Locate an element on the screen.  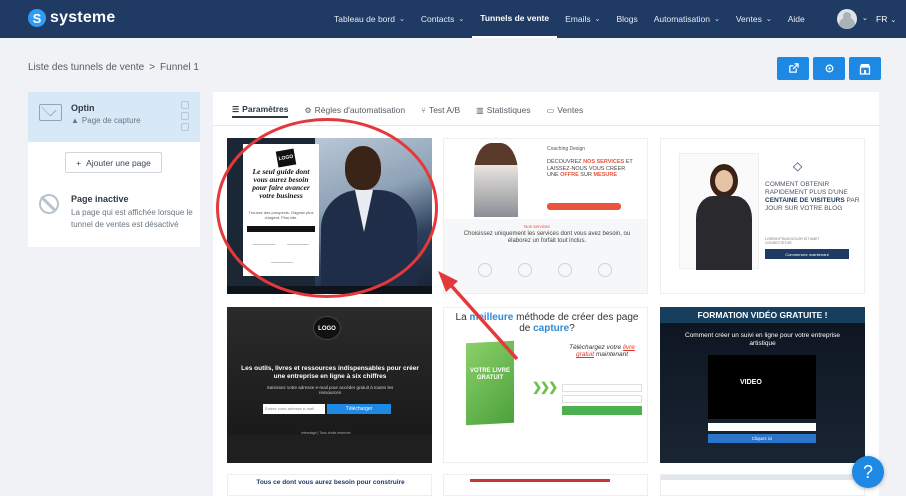
template-2-label: Nos services is located at coordinates (537, 226).